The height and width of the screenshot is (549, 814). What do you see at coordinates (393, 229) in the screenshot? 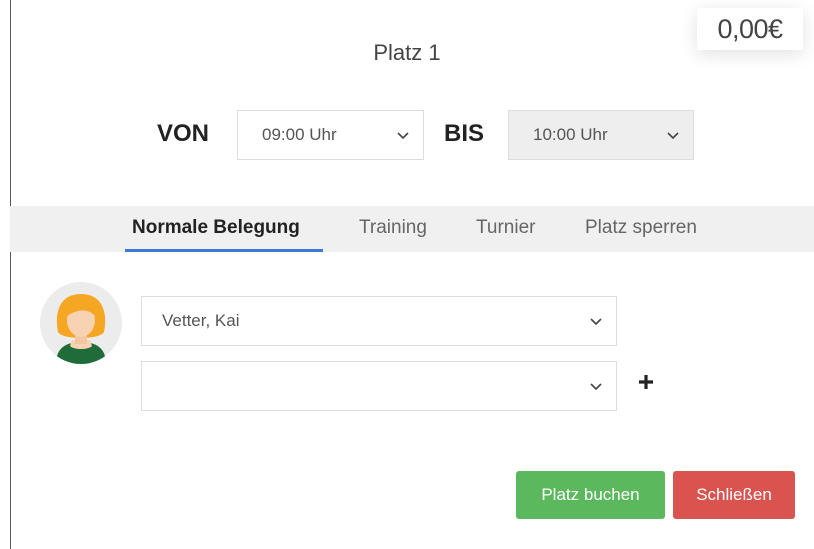
I see `tab-training: Training` at bounding box center [393, 229].